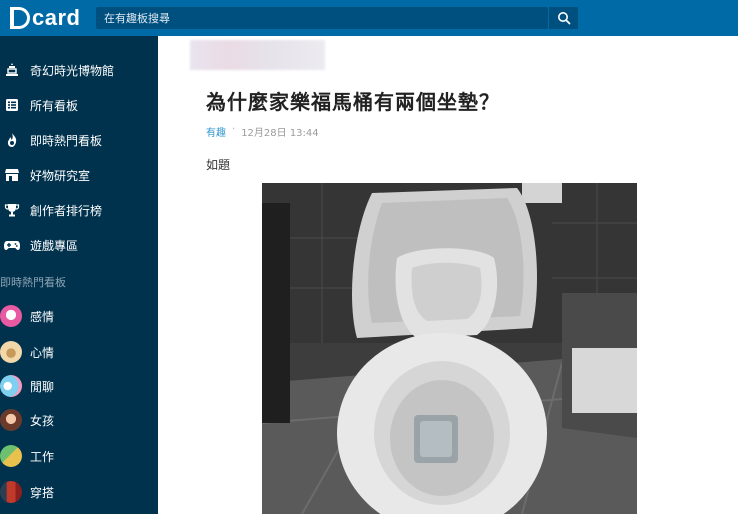 The image size is (738, 514). Describe the element at coordinates (33, 282) in the screenshot. I see `hot-boards-section-title: 即時熱門看板` at that location.